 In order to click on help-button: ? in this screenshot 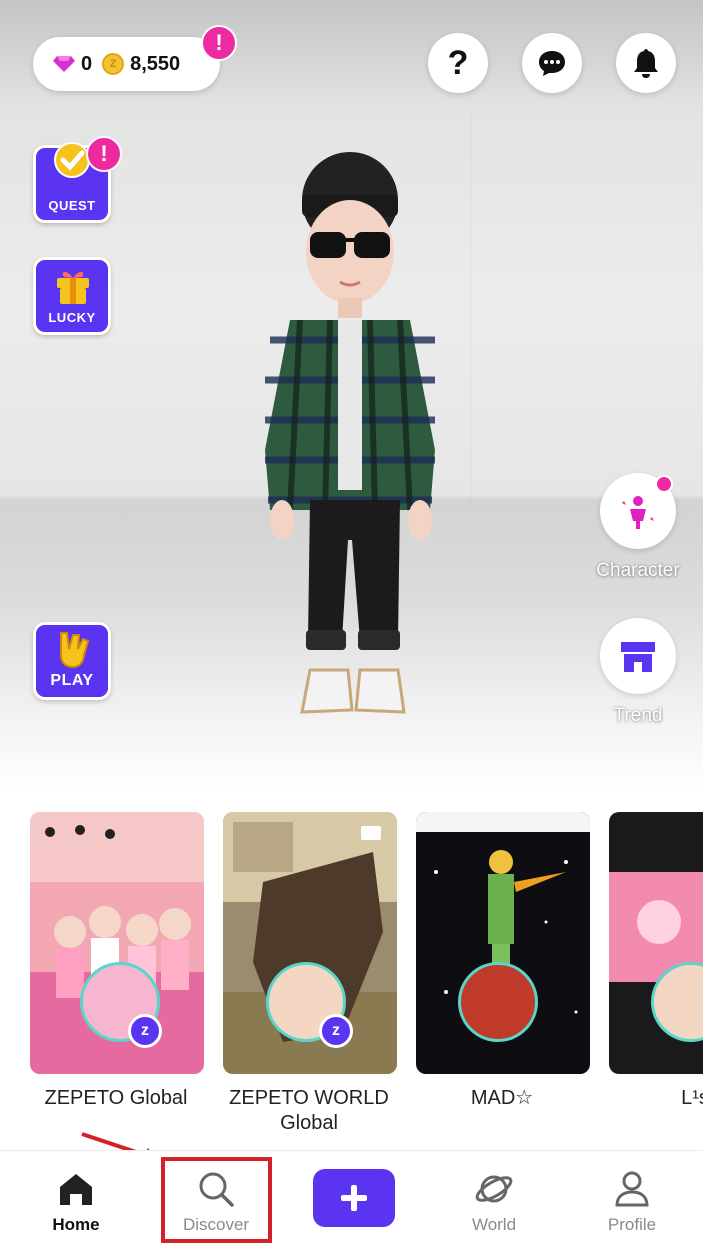, I will do `click(458, 63)`.